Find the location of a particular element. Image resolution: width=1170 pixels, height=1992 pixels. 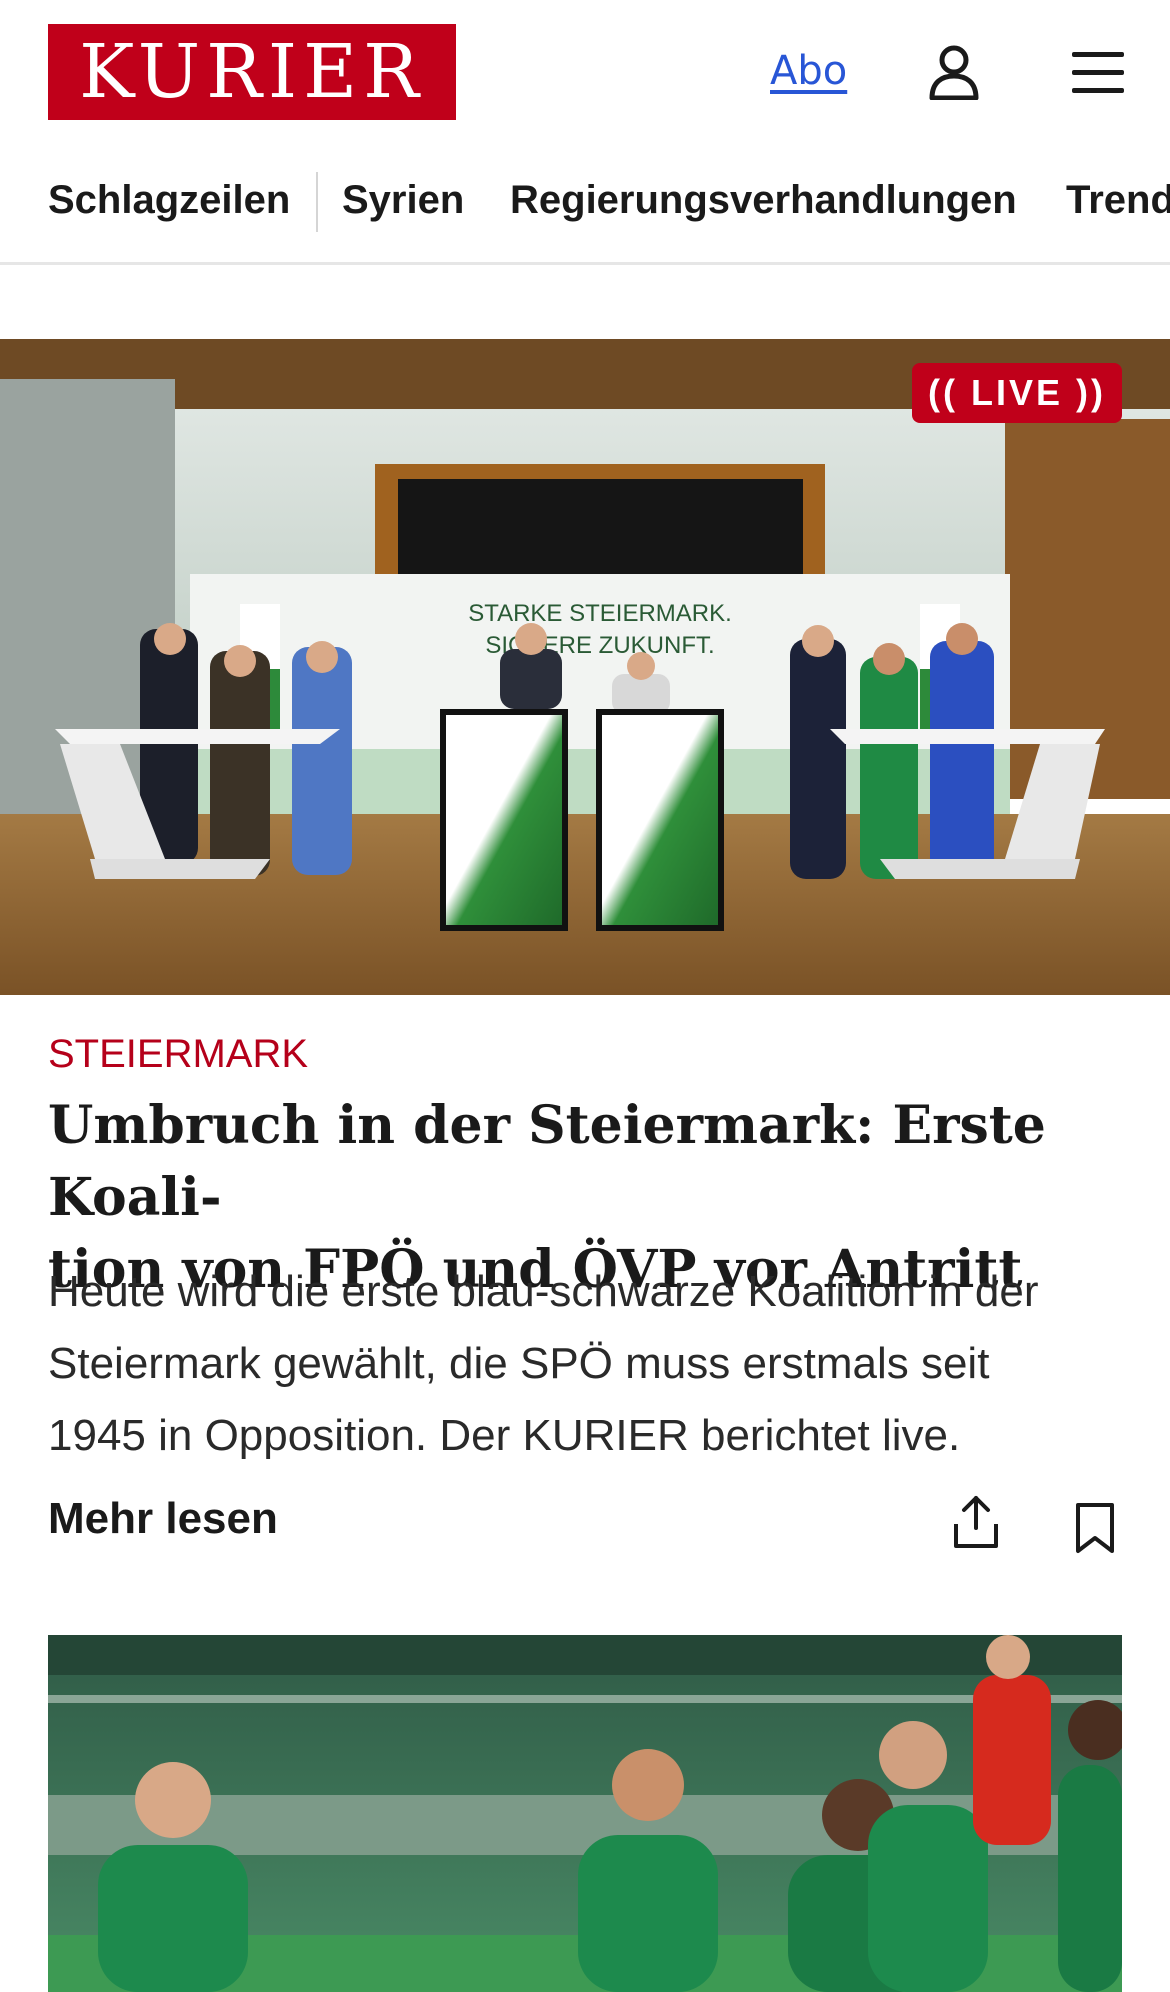

hamburger-menu-icon is located at coordinates (1098, 72).